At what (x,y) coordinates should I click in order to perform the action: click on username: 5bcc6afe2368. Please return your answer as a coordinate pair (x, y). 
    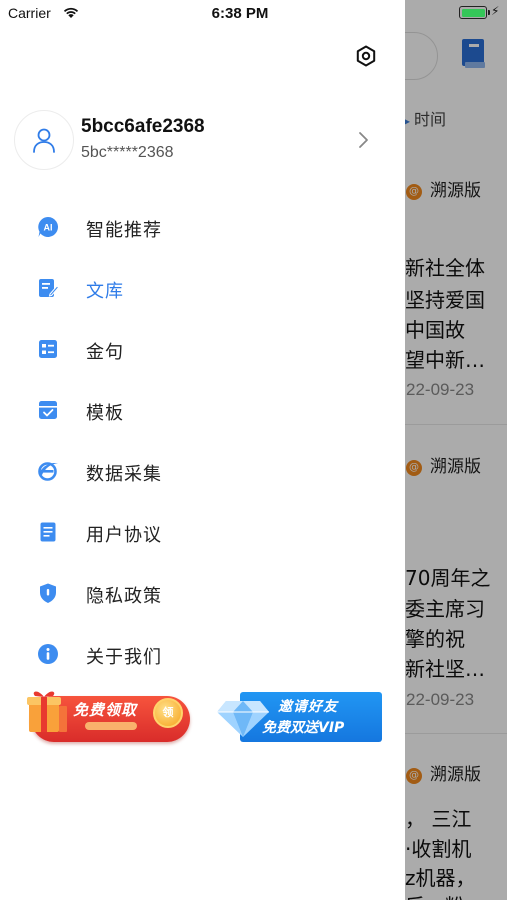
    Looking at the image, I should click on (143, 126).